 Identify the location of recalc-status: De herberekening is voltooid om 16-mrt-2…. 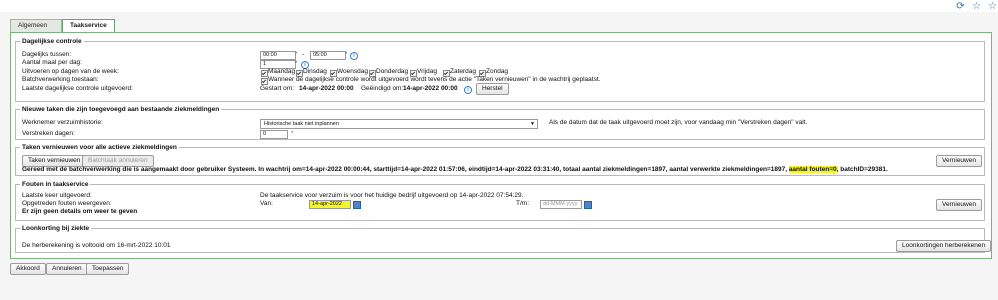
(96, 245).